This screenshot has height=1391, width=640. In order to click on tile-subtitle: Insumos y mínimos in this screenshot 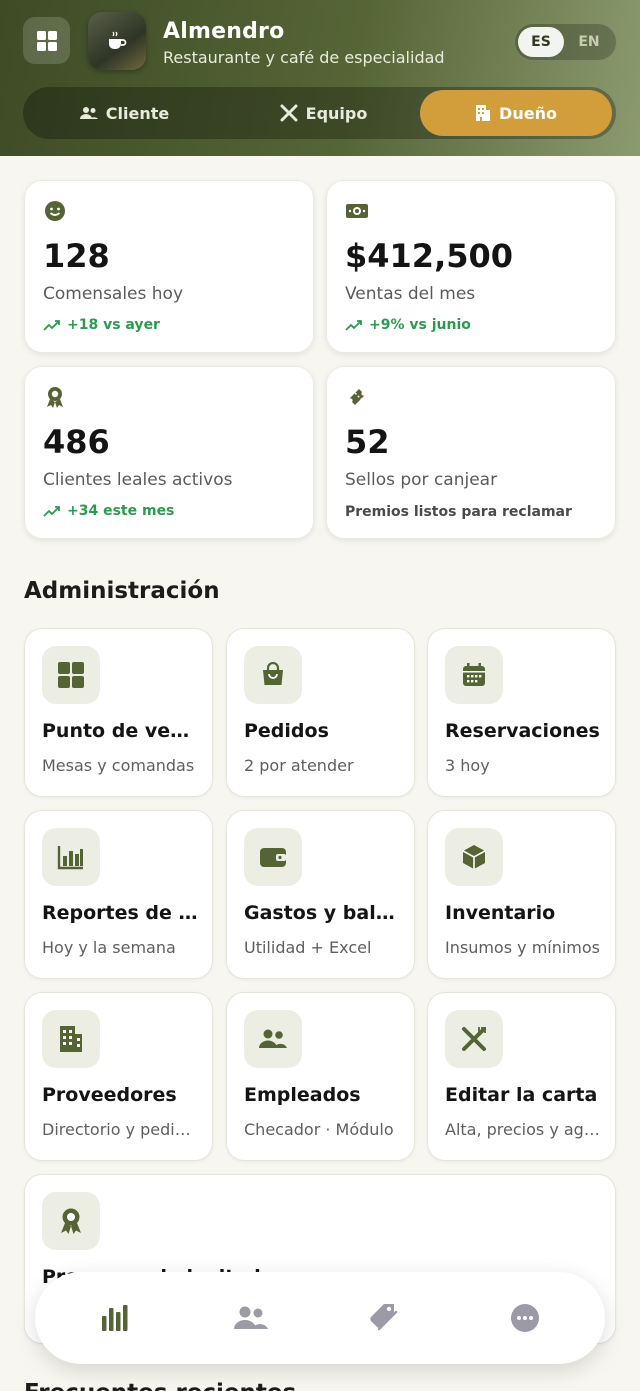, I will do `click(523, 947)`.